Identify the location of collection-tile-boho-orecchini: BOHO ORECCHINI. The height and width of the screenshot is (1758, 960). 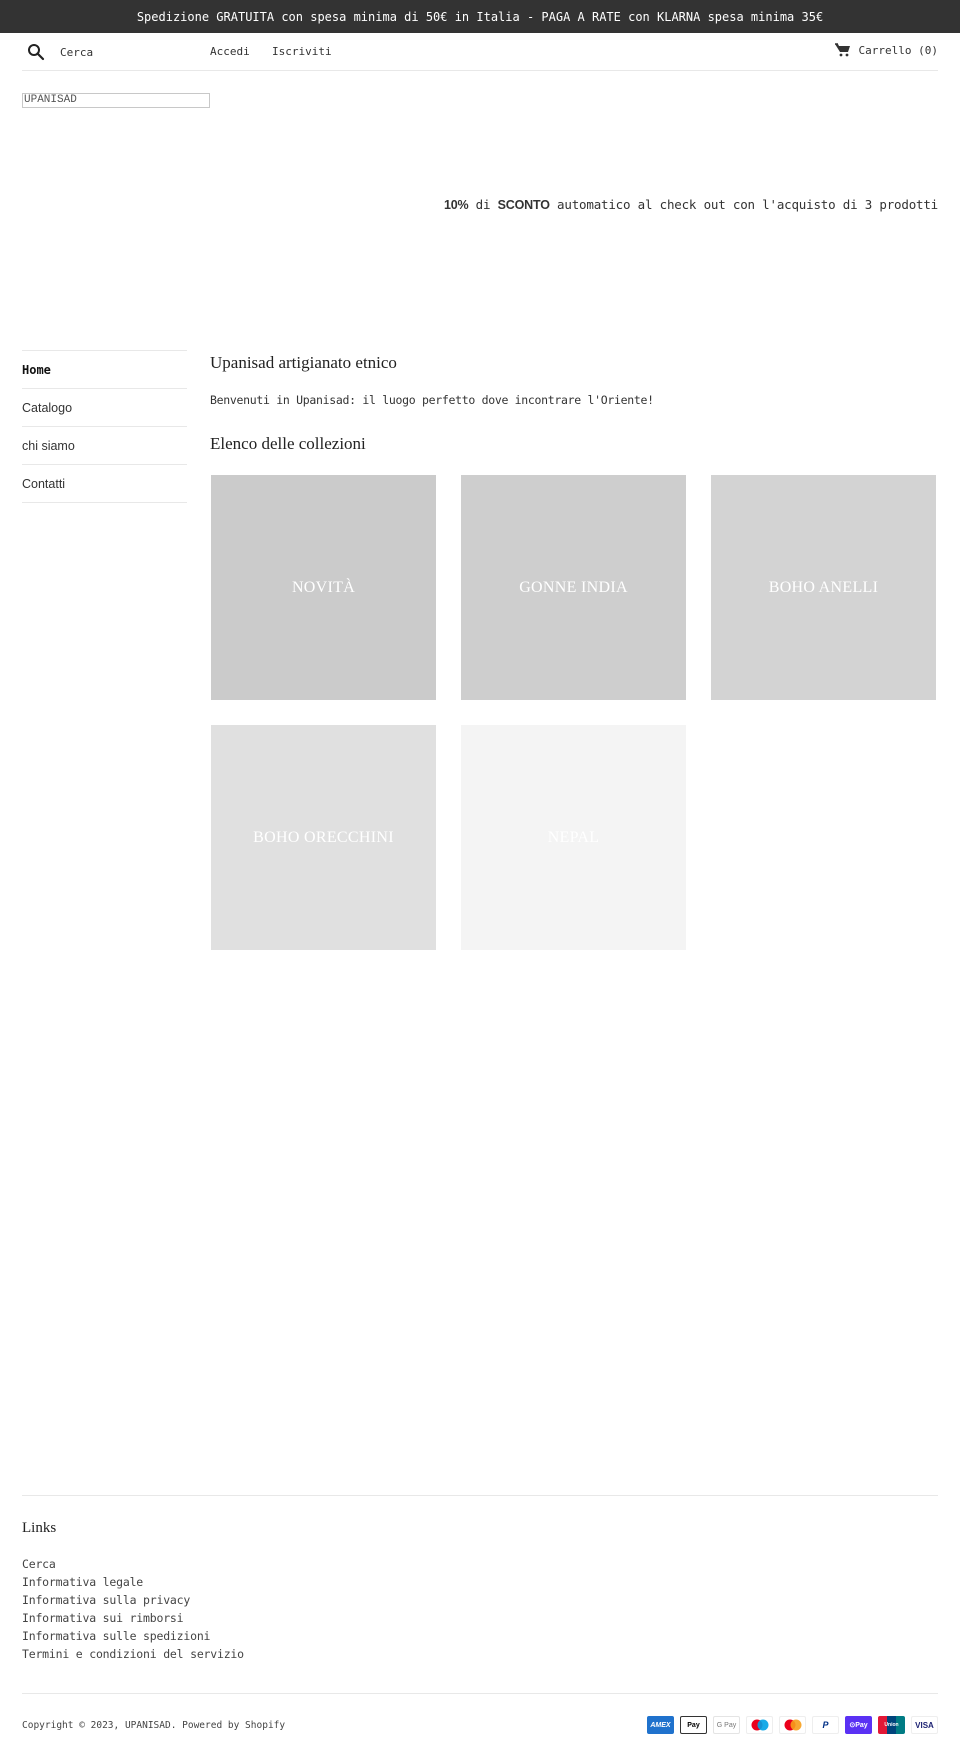
(323, 837).